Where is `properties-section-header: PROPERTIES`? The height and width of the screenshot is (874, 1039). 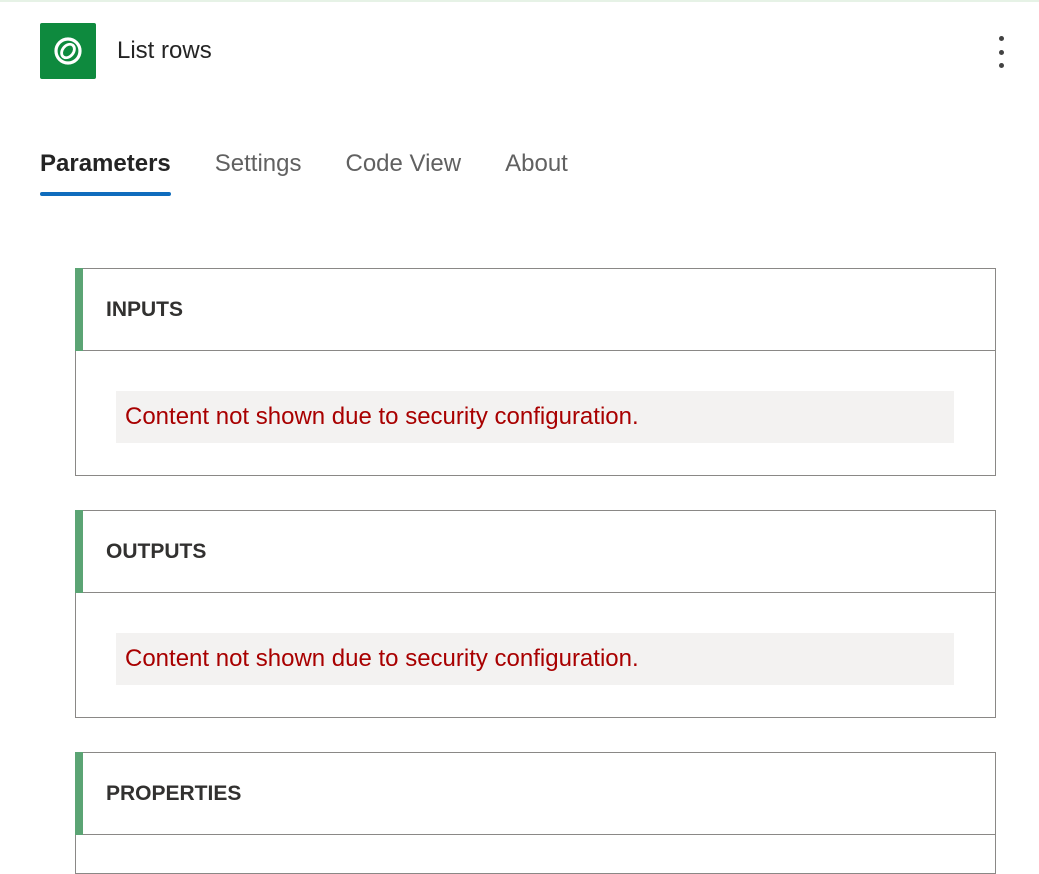
properties-section-header: PROPERTIES is located at coordinates (535, 794).